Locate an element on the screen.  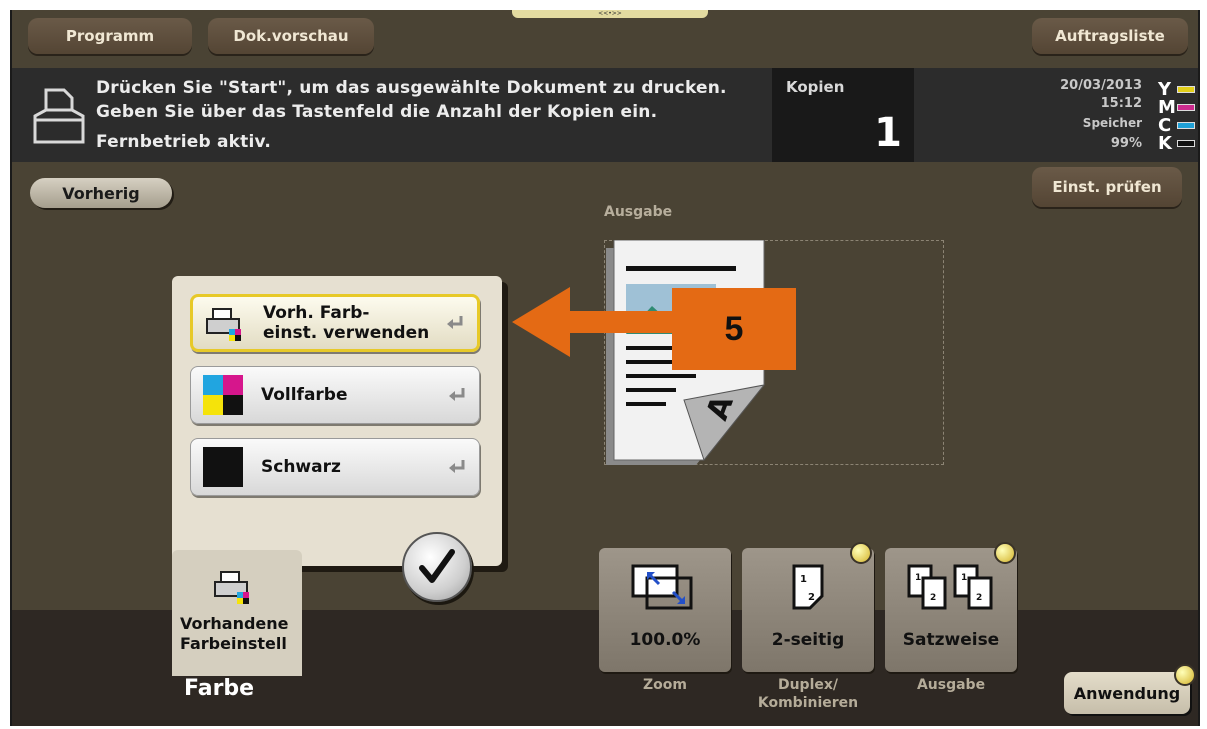
check-settings-button: Einst. prüfen is located at coordinates (1107, 187).